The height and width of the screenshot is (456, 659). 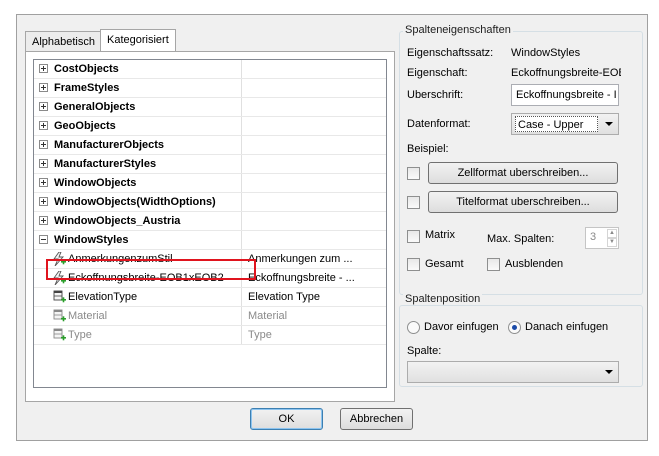 What do you see at coordinates (86, 69) in the screenshot?
I see `group-label: CostObjects` at bounding box center [86, 69].